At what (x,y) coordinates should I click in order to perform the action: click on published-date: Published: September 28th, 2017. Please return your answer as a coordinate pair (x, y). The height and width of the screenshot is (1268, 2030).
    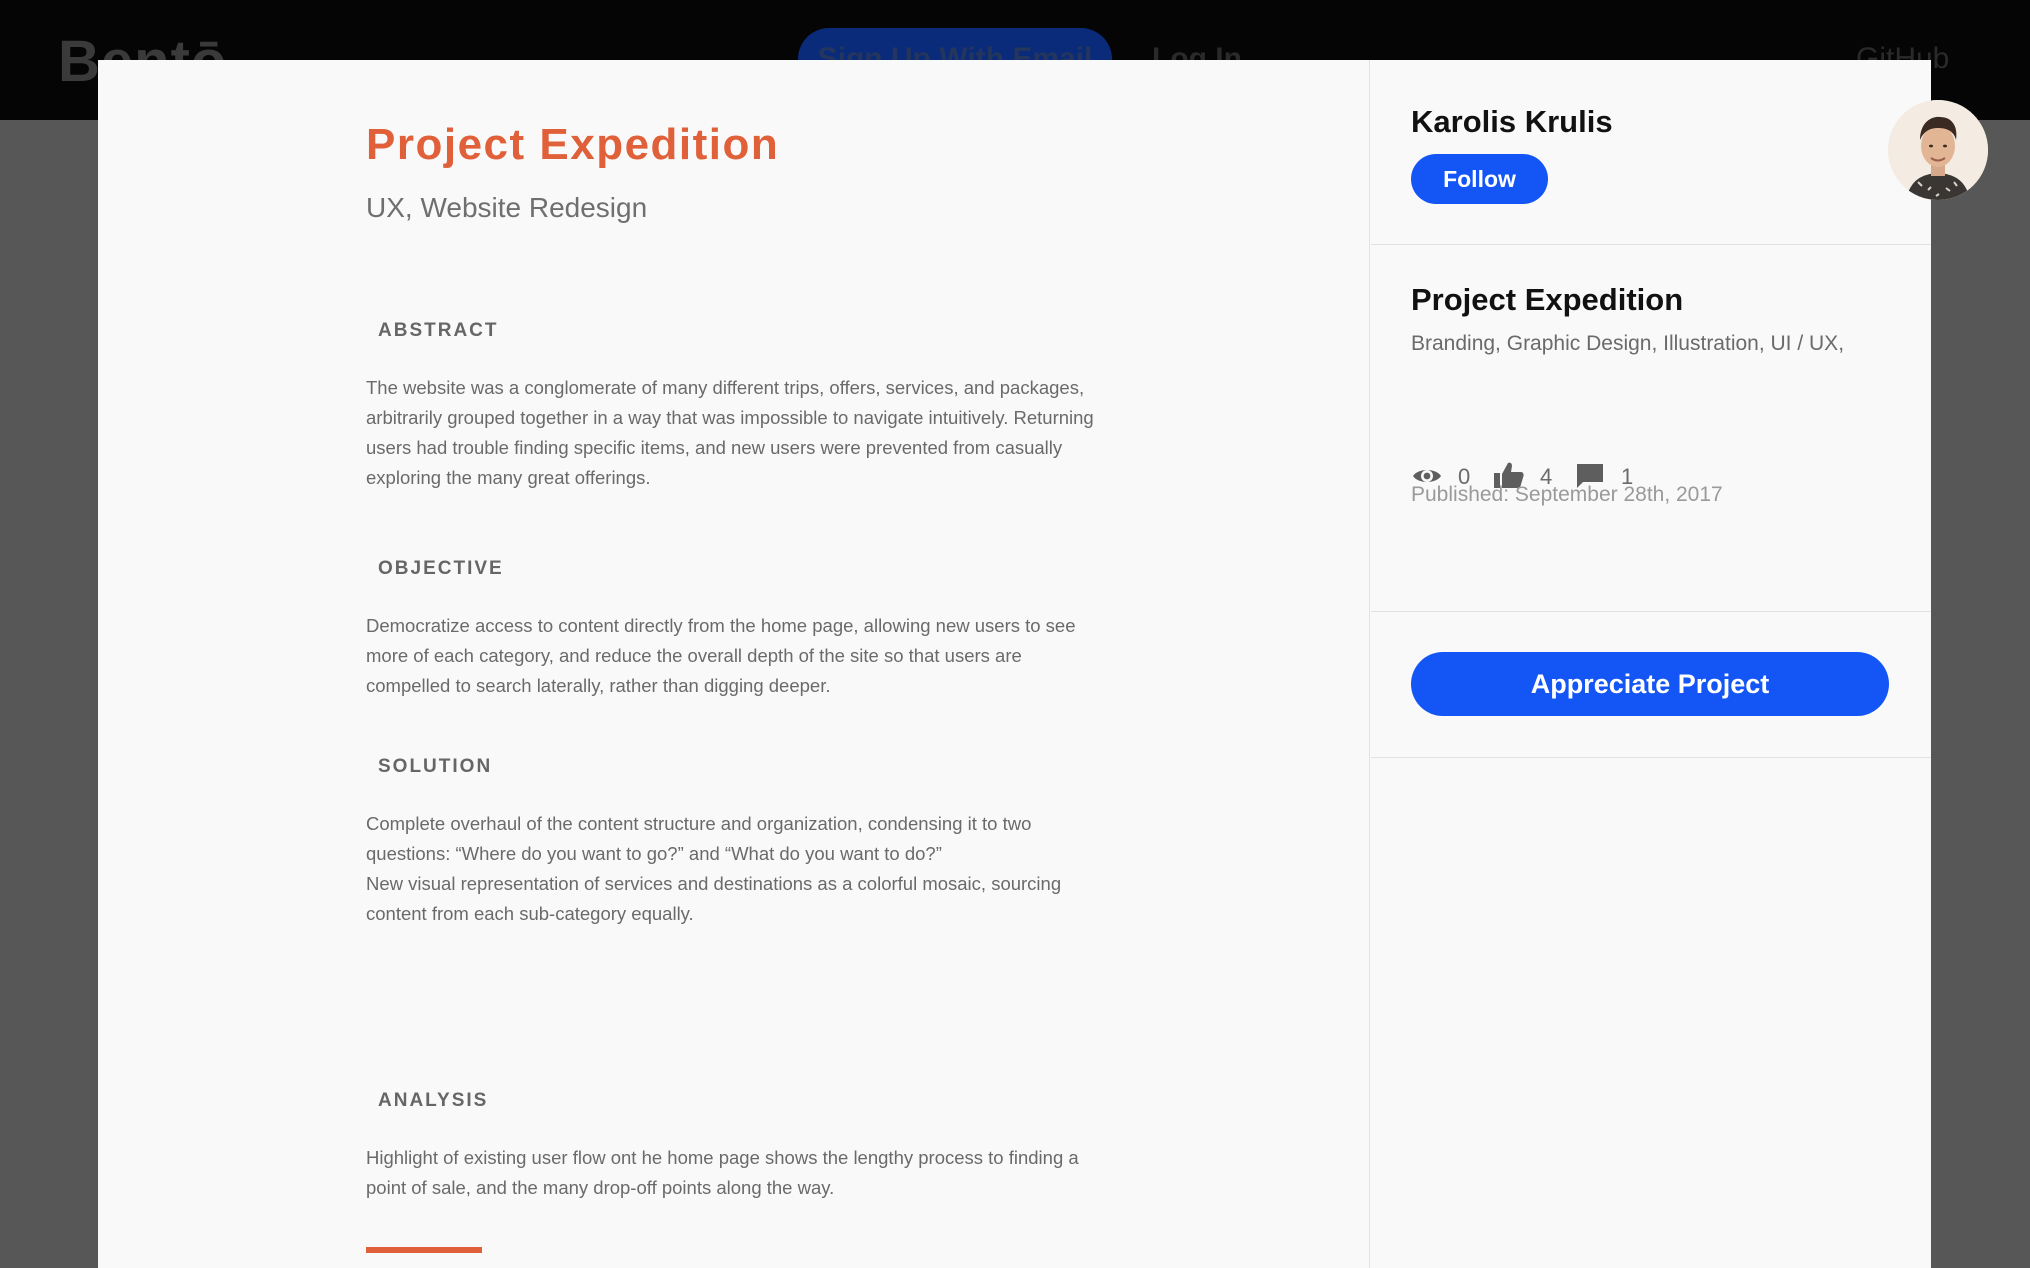
    Looking at the image, I should click on (1567, 494).